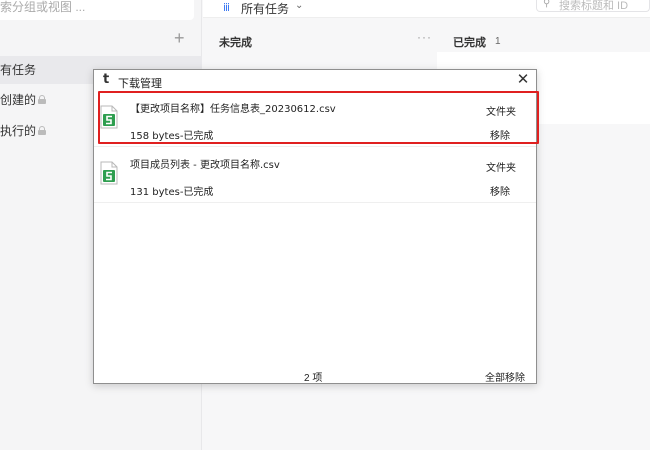 This screenshot has height=450, width=650. I want to click on dialog-titlebar: t 下载管理 ✕, so click(315, 80).